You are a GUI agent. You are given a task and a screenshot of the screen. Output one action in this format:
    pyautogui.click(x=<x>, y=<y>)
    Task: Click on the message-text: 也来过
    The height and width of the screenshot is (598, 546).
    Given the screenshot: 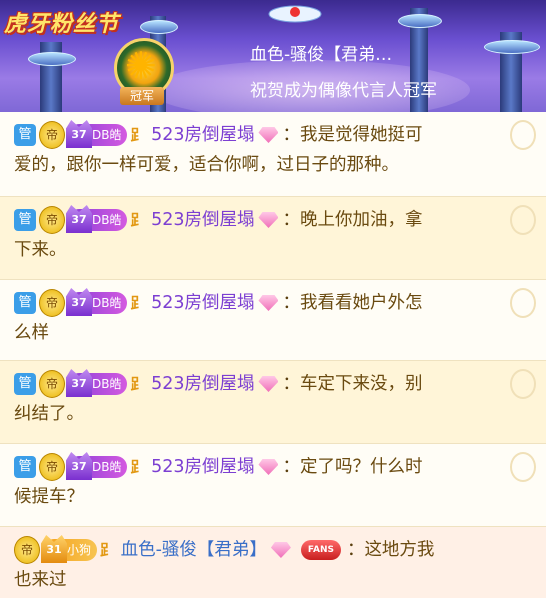 What is the action you would take?
    pyautogui.click(x=40, y=580)
    